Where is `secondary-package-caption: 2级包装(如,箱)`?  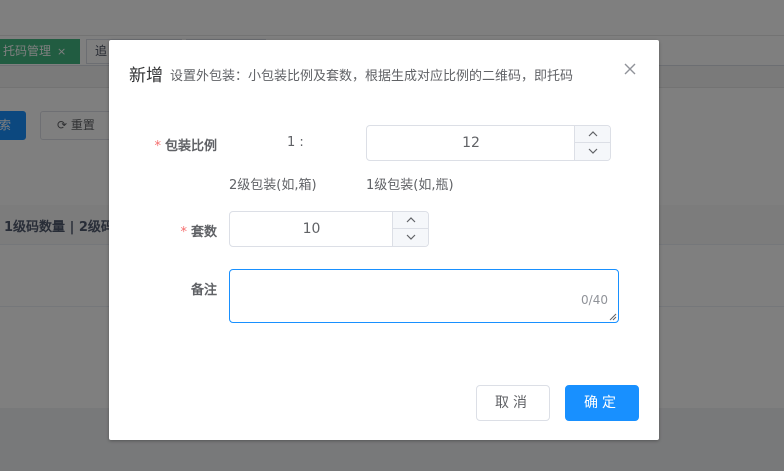
secondary-package-caption: 2级包装(如,箱) is located at coordinates (273, 185).